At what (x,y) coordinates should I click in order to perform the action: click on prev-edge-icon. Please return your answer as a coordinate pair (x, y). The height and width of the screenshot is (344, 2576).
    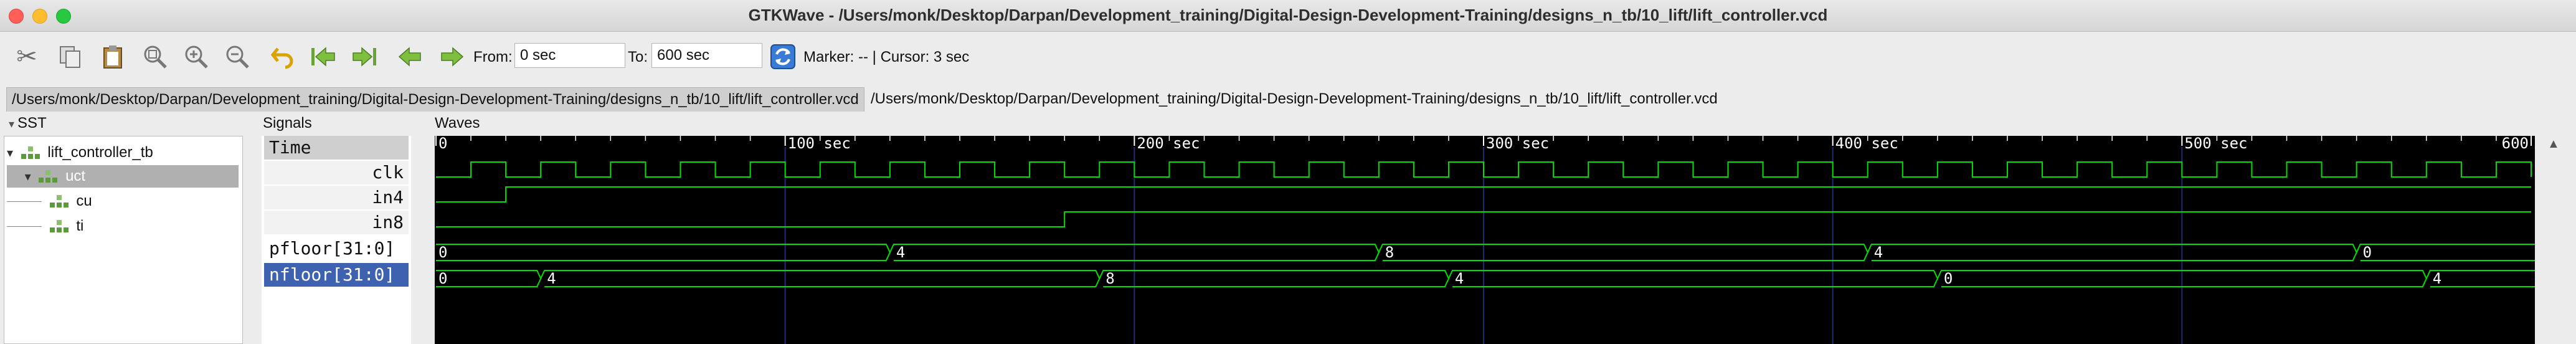
    Looking at the image, I should click on (410, 56).